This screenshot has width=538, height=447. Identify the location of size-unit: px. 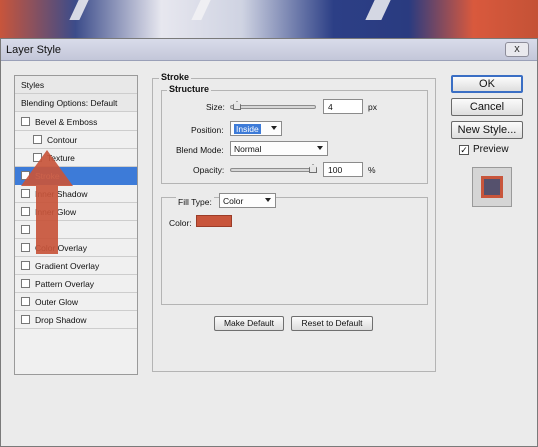
(372, 107).